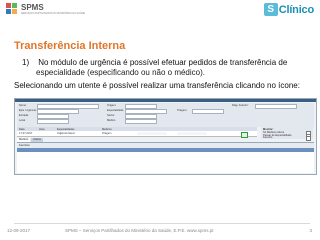 This screenshot has height=240, width=320. Describe the element at coordinates (112, 105) in the screenshot. I see `label-origin: Origem:` at that location.